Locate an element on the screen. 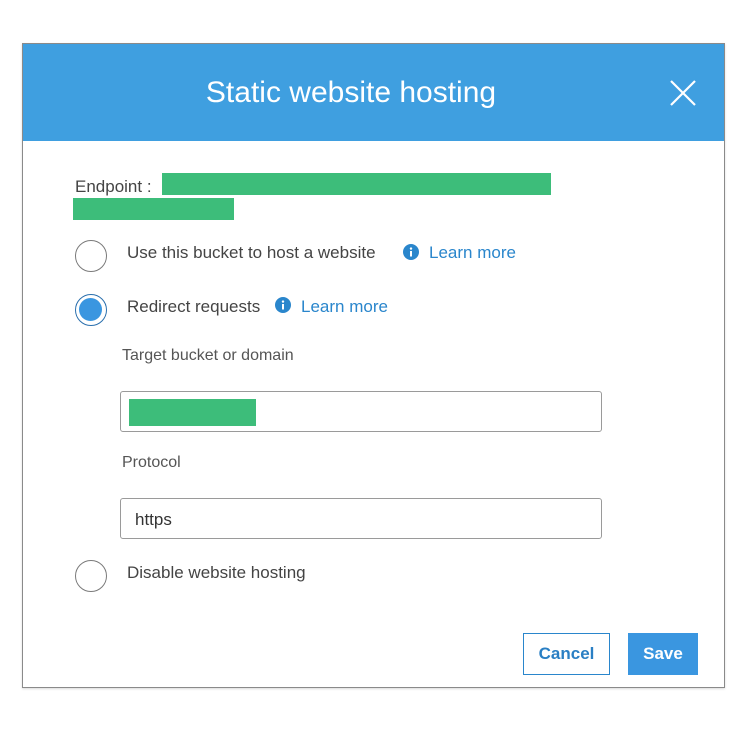 The image size is (750, 734). redirect-requests-radio is located at coordinates (91, 310).